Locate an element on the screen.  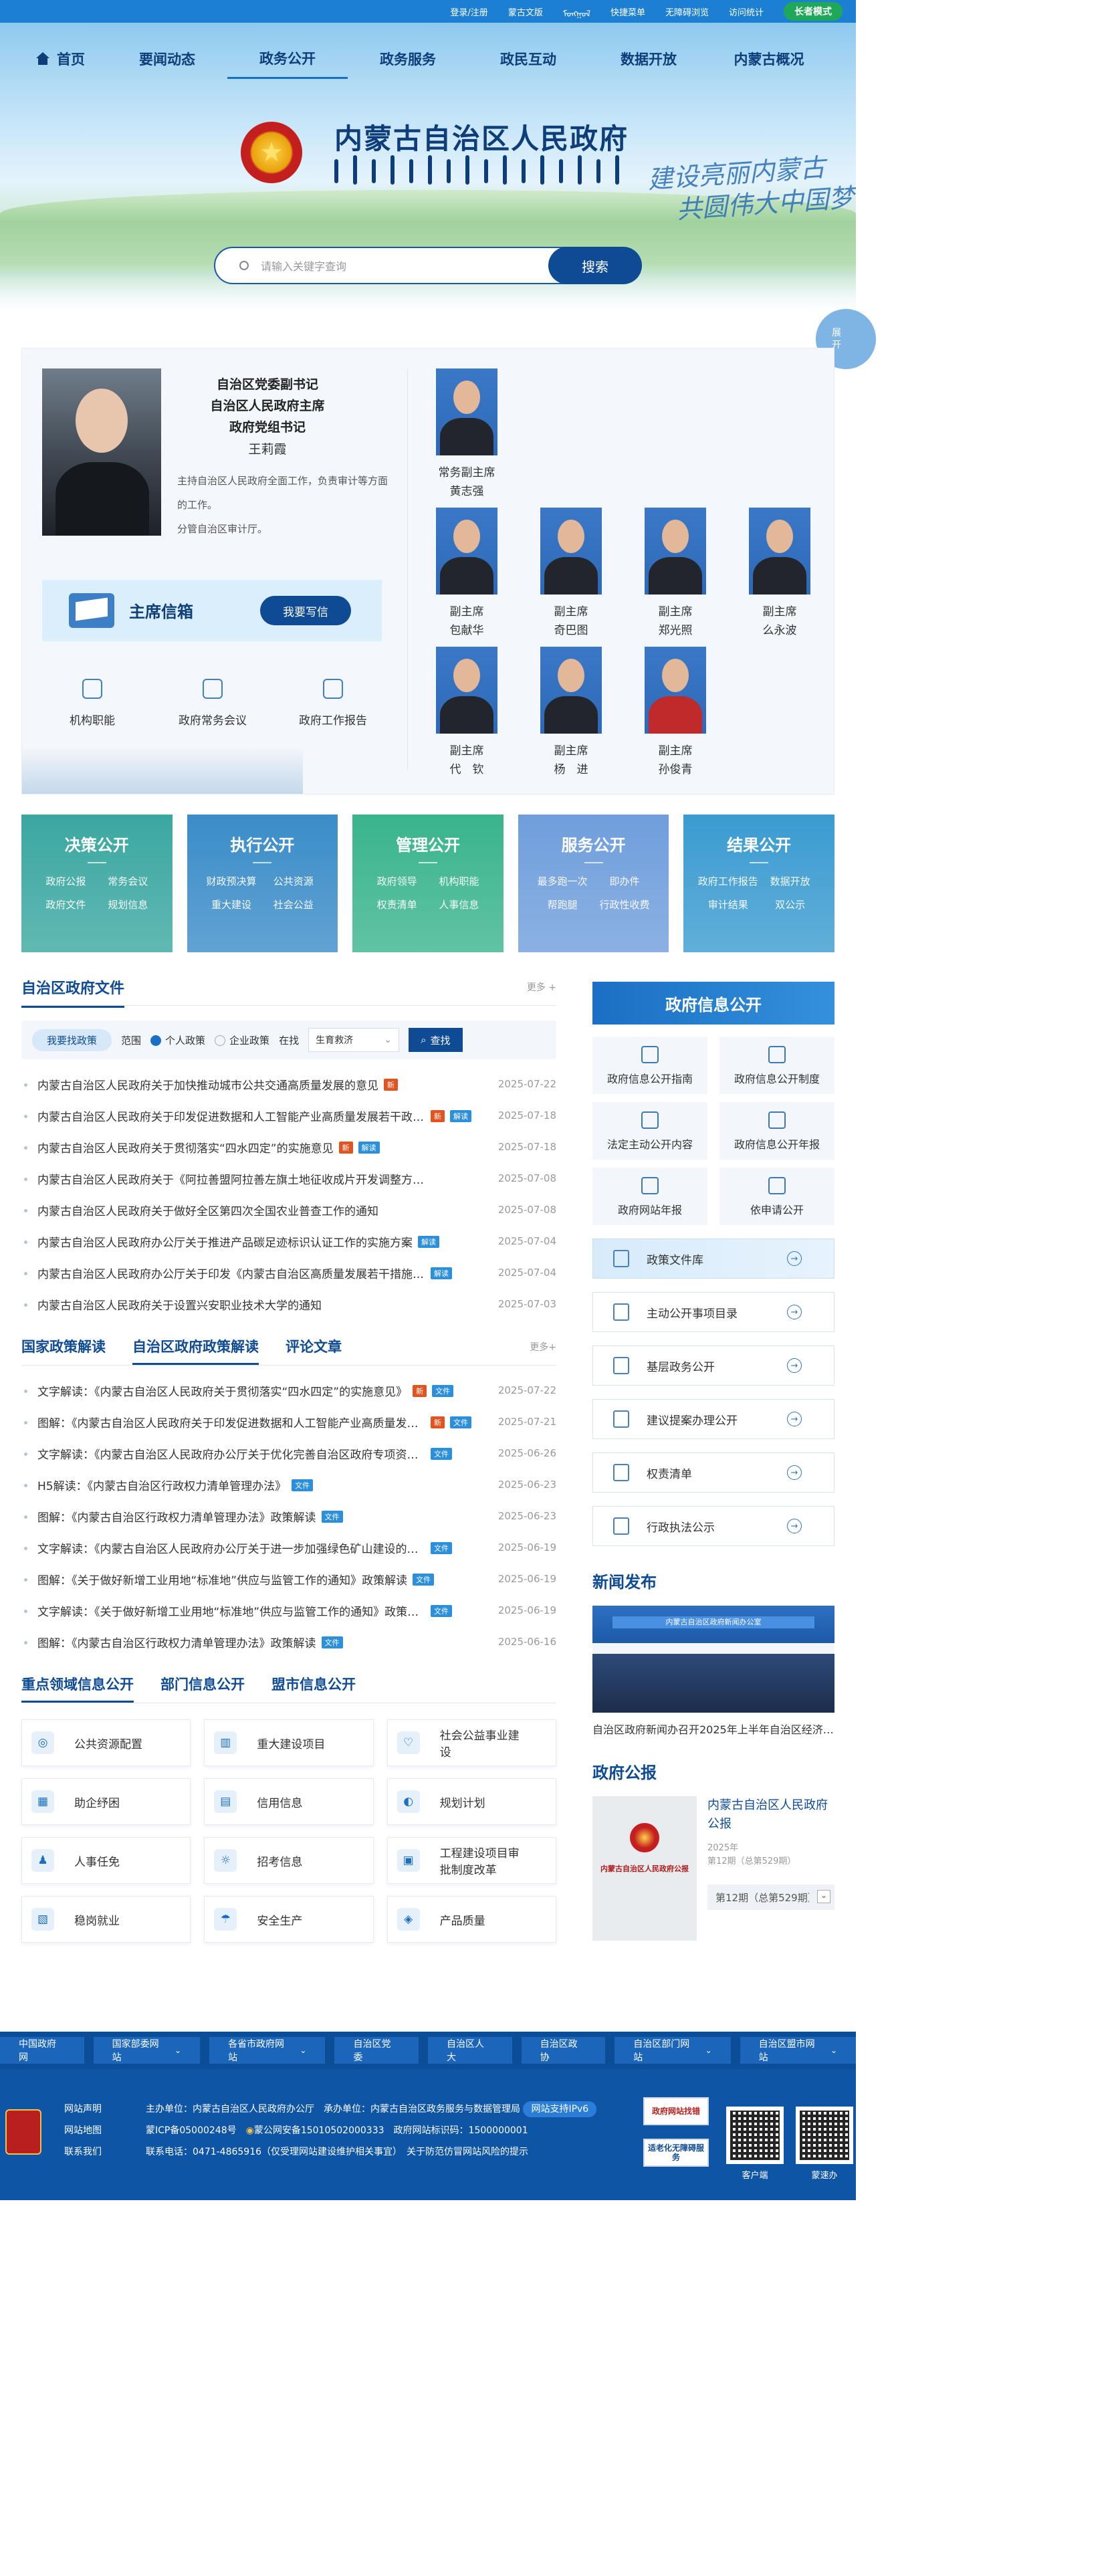
domain-tile: ▥ 重大建设项目 is located at coordinates (289, 1742).